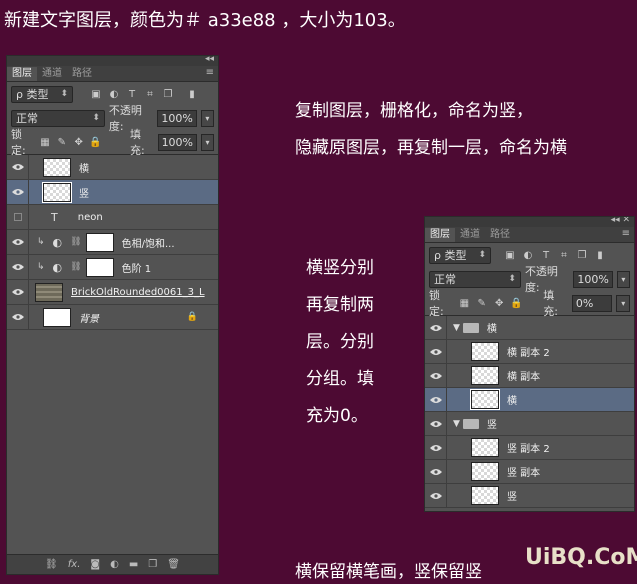 The height and width of the screenshot is (584, 637). What do you see at coordinates (529, 447) in the screenshot?
I see `layer-row: 竖 副本 2` at bounding box center [529, 447].